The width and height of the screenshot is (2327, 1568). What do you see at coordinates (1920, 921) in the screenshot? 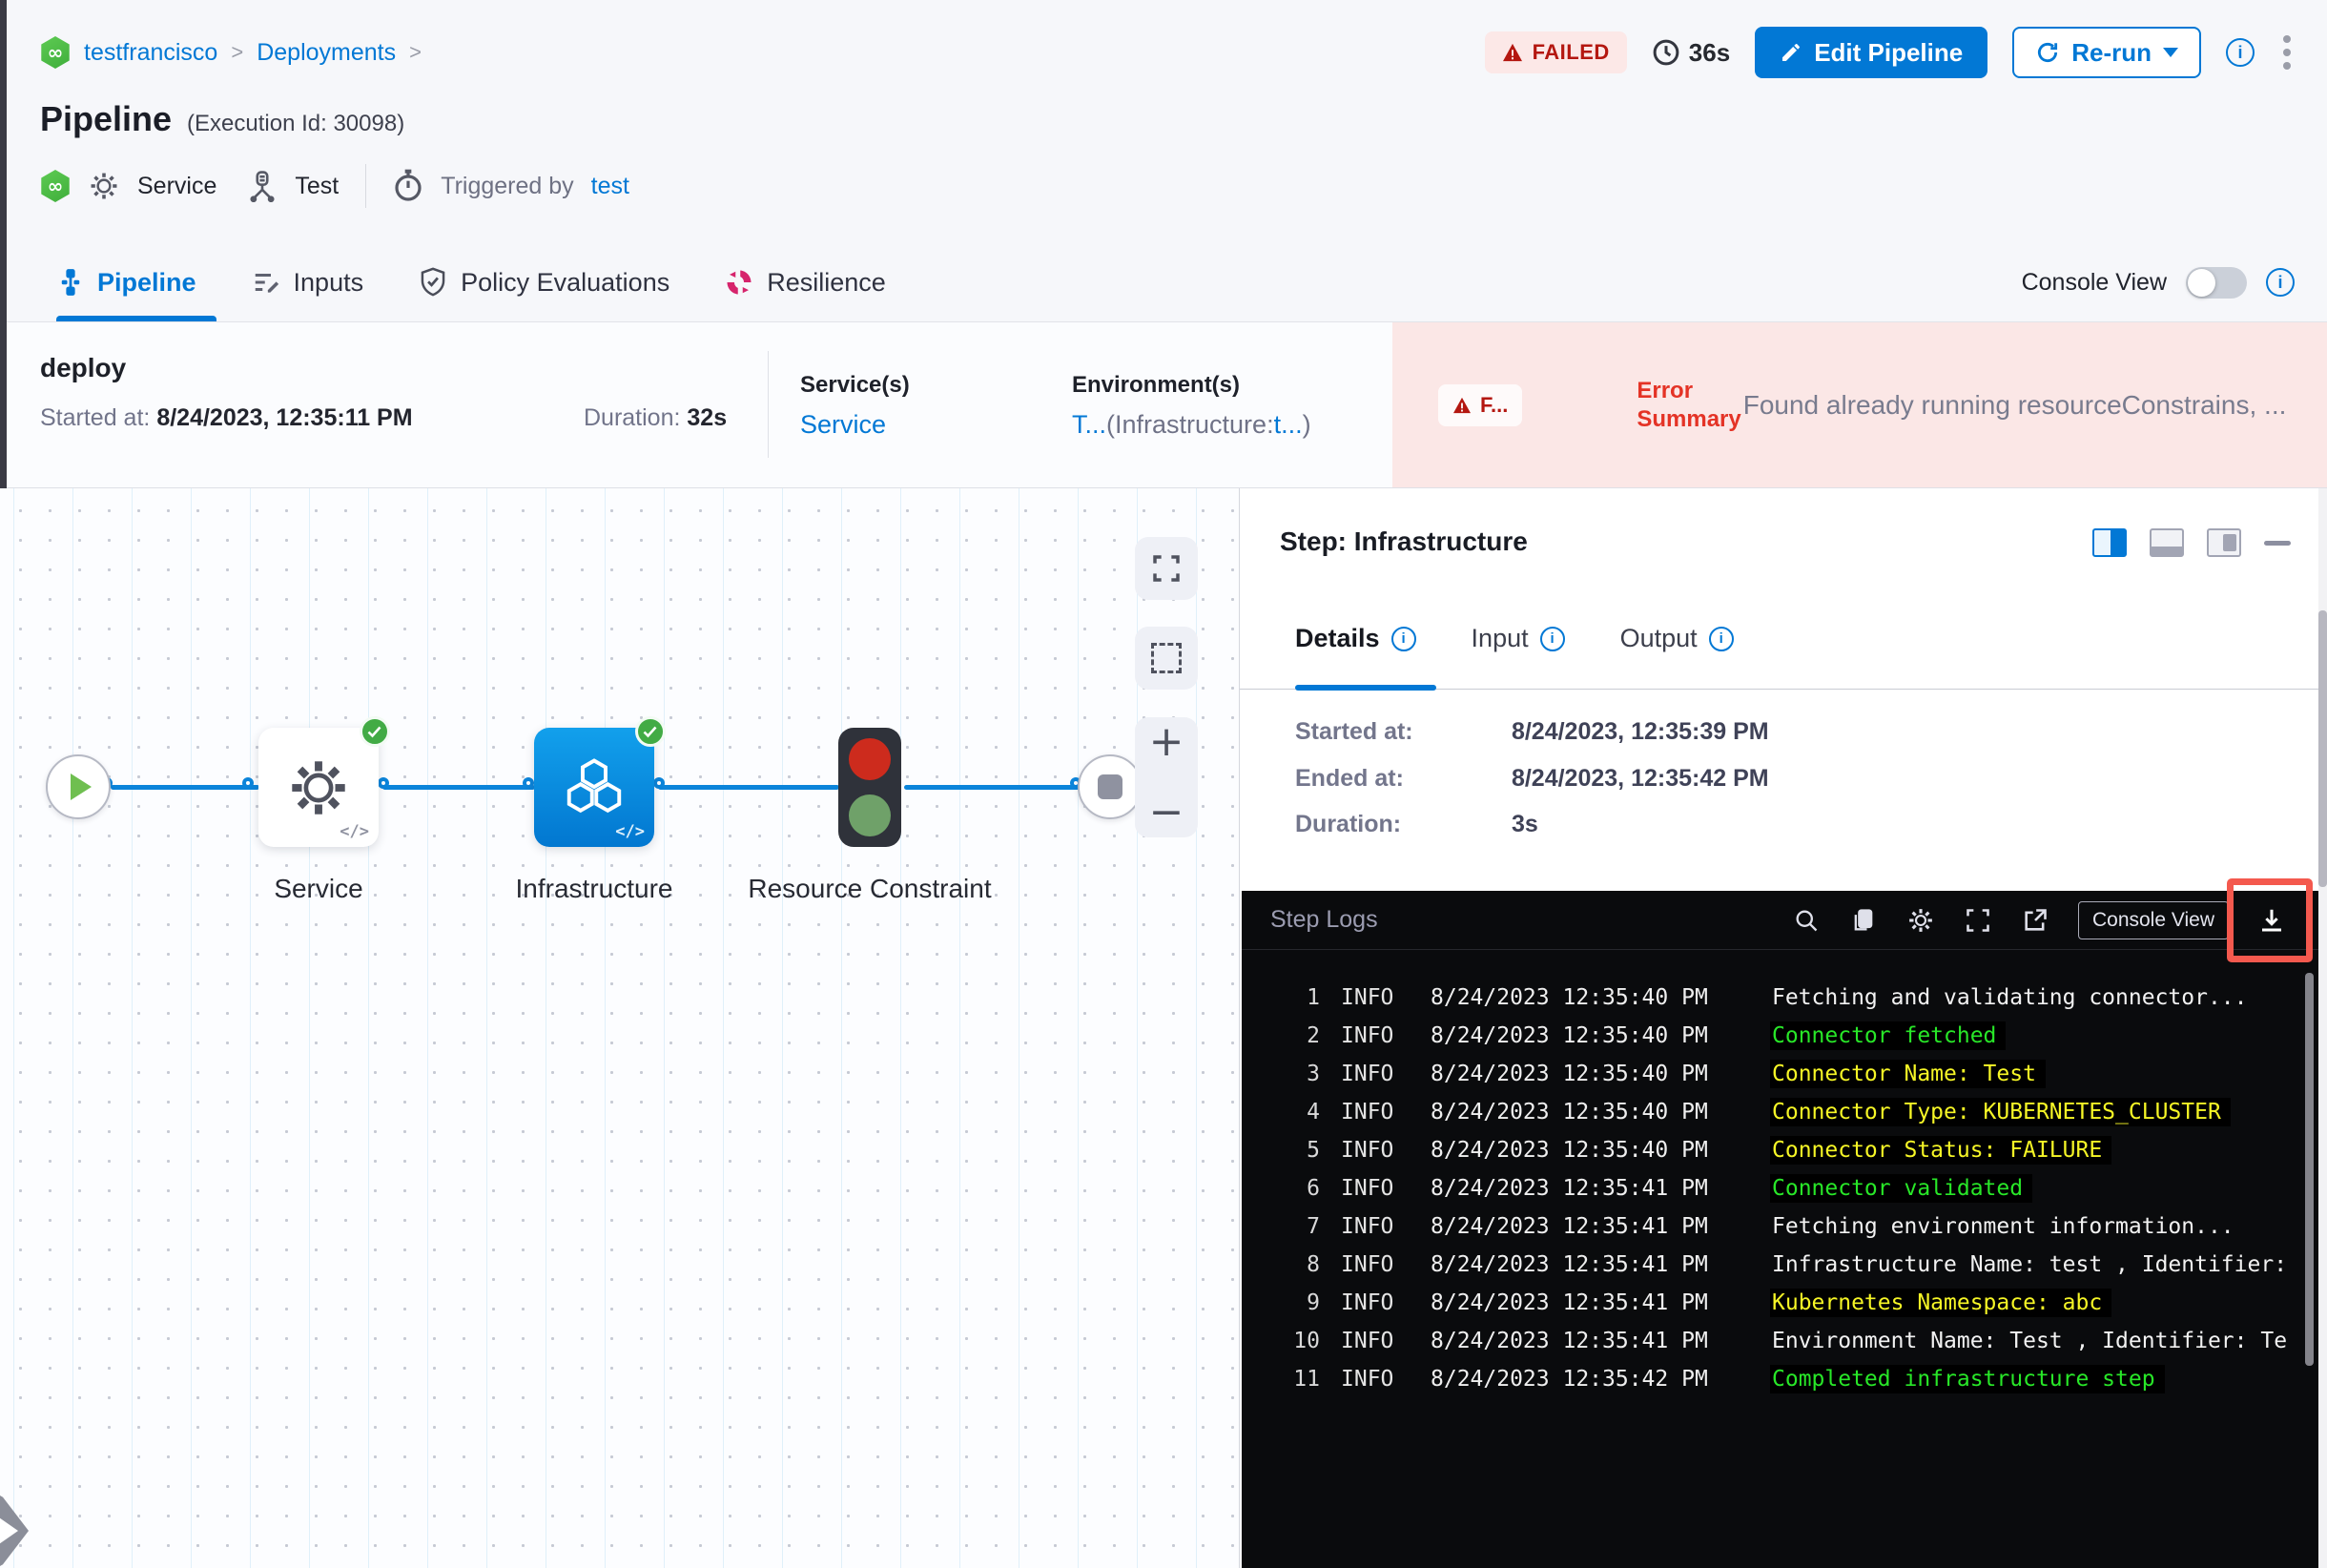
I see `log-settings-icon` at bounding box center [1920, 921].